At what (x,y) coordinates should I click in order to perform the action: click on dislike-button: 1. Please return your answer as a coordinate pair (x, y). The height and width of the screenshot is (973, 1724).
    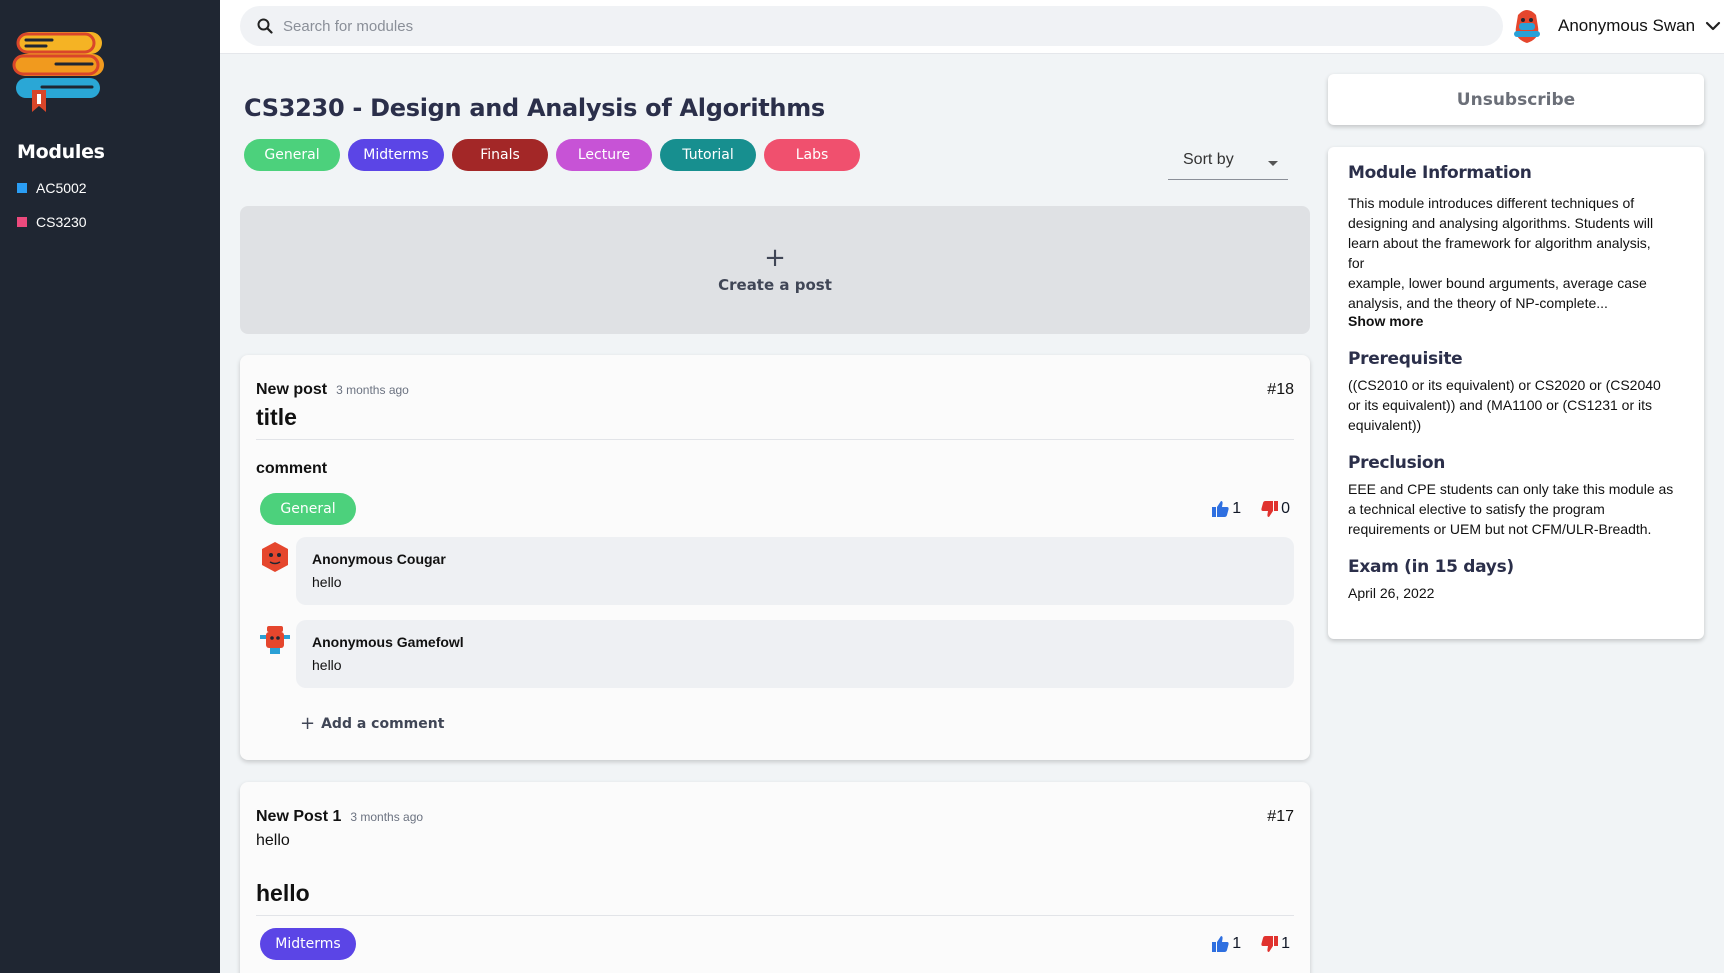
    Looking at the image, I should click on (1275, 944).